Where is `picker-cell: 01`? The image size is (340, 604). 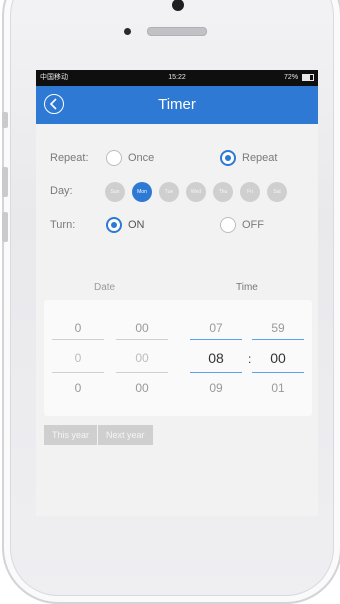 picker-cell: 01 is located at coordinates (278, 388).